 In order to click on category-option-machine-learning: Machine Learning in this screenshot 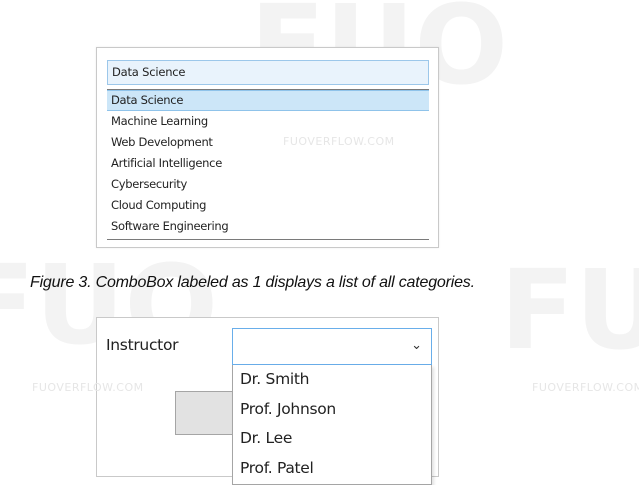, I will do `click(268, 121)`.